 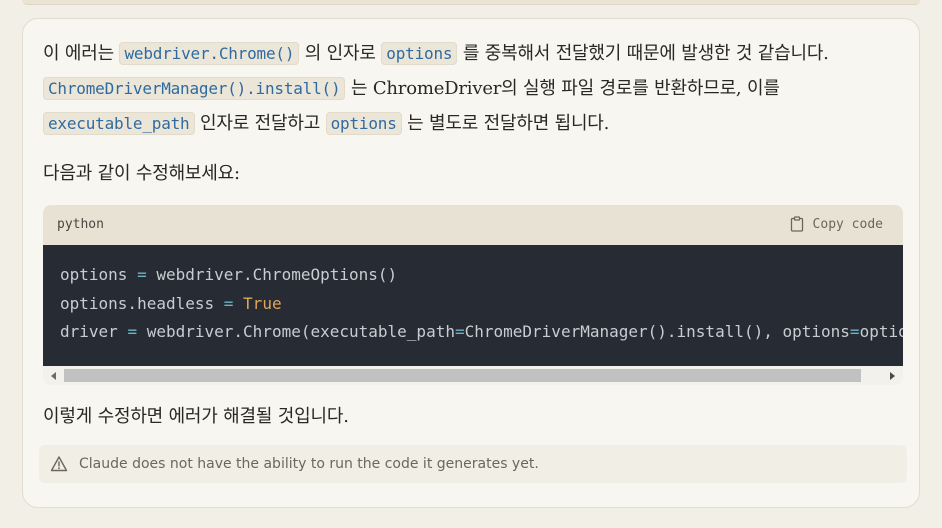 What do you see at coordinates (481, 275) in the screenshot?
I see `code-line: options = webdriver.ChromeOptions()` at bounding box center [481, 275].